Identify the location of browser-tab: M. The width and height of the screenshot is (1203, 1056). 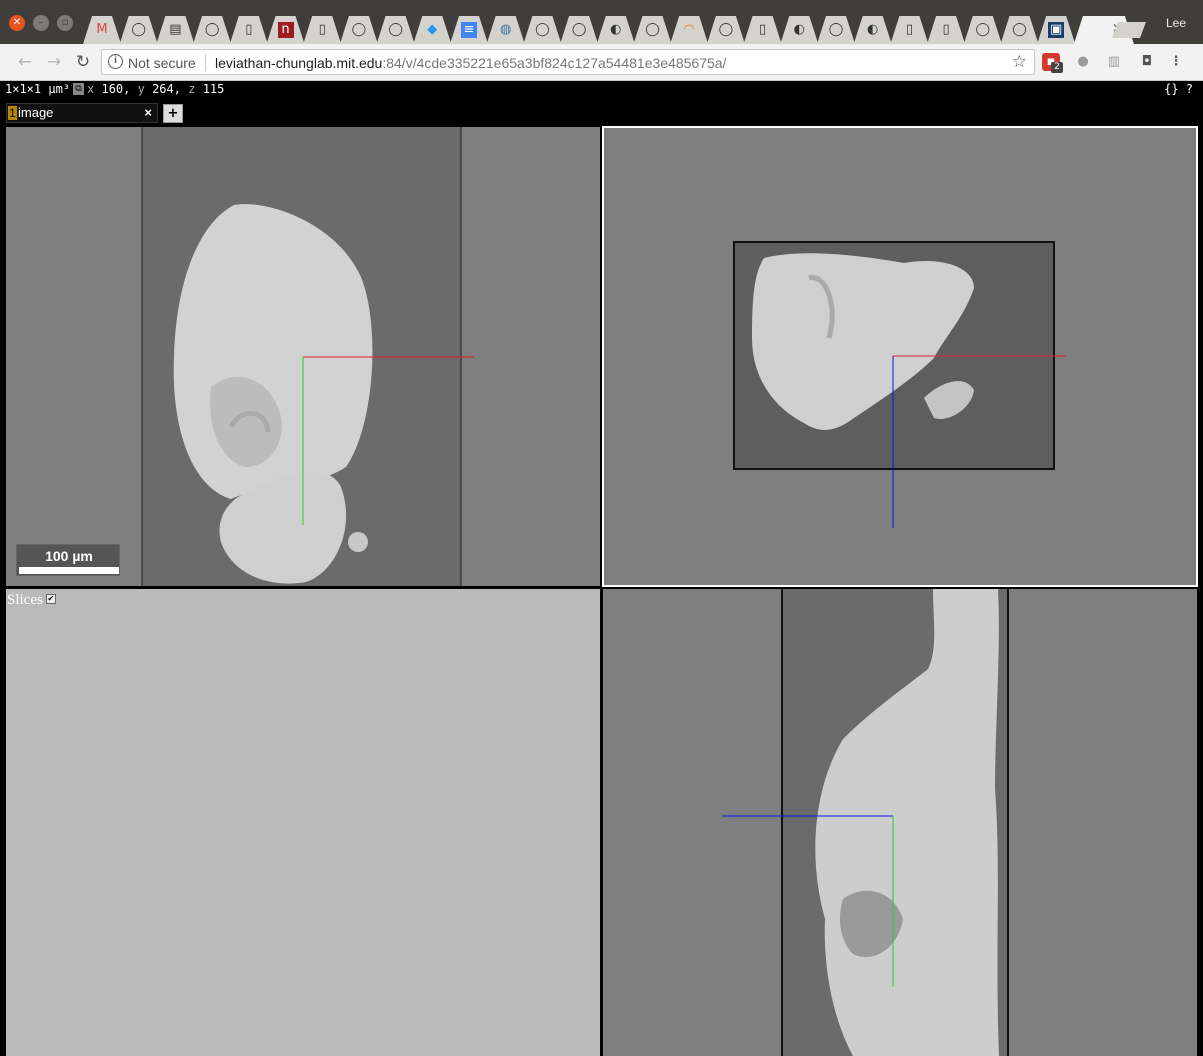
(102, 30).